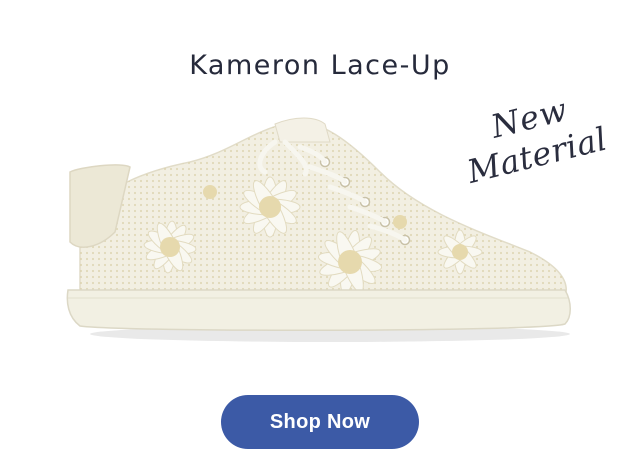  I want to click on product-title: Kameron Lace-Up, so click(320, 65).